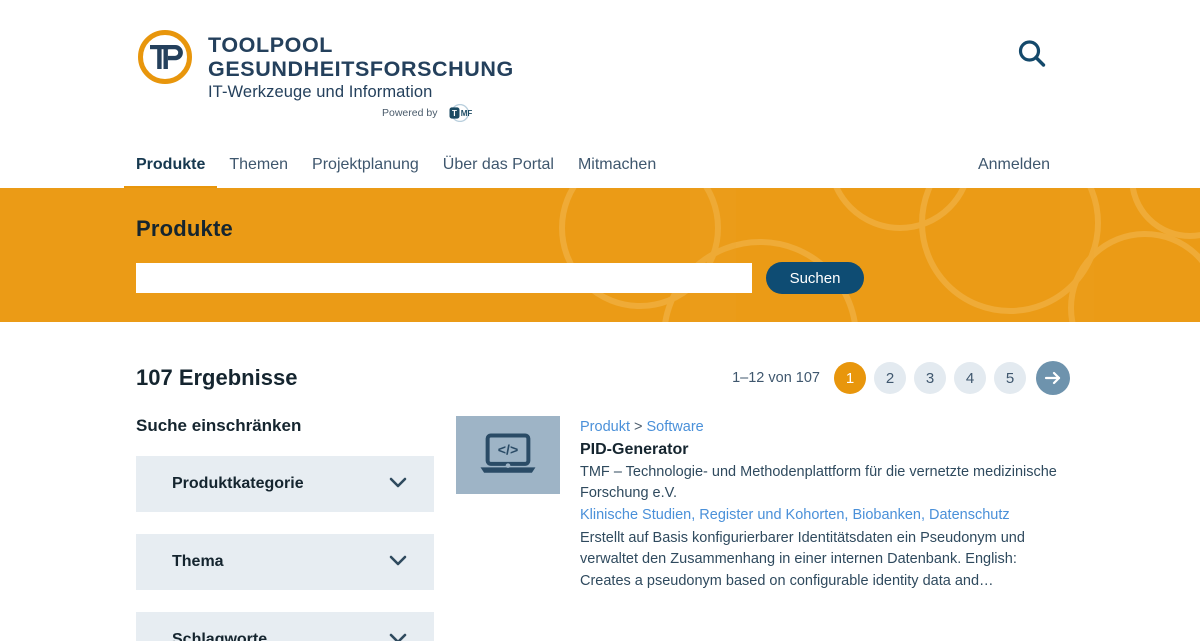 The height and width of the screenshot is (641, 1200). I want to click on next-page-button, so click(1053, 378).